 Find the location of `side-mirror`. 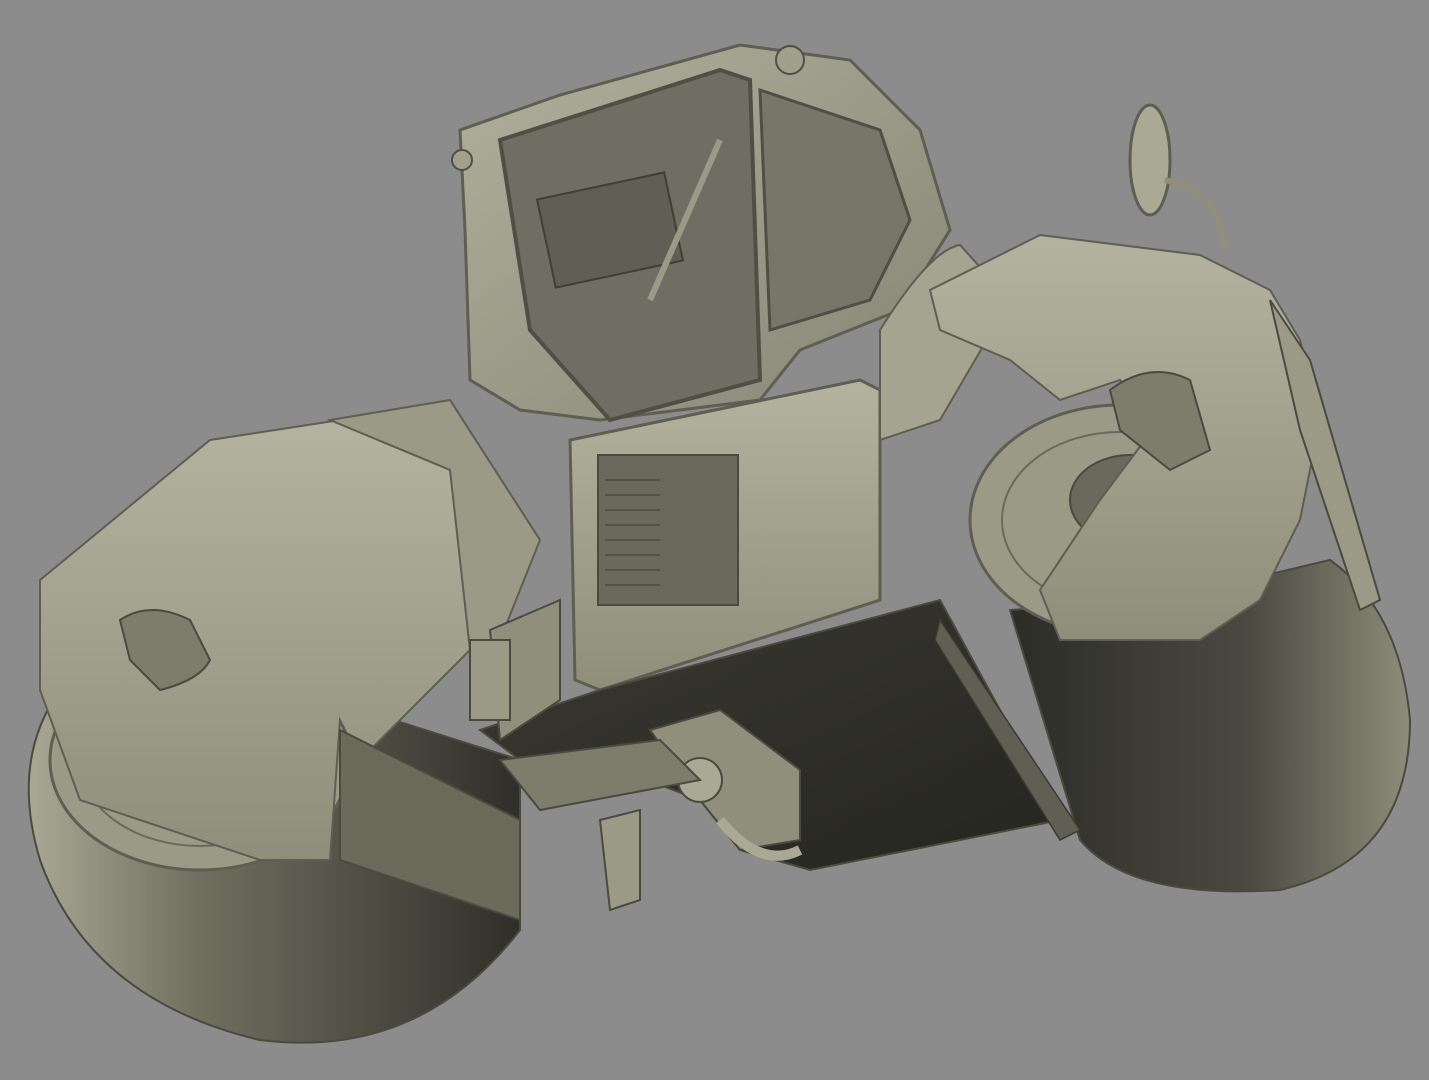

side-mirror is located at coordinates (1178, 177).